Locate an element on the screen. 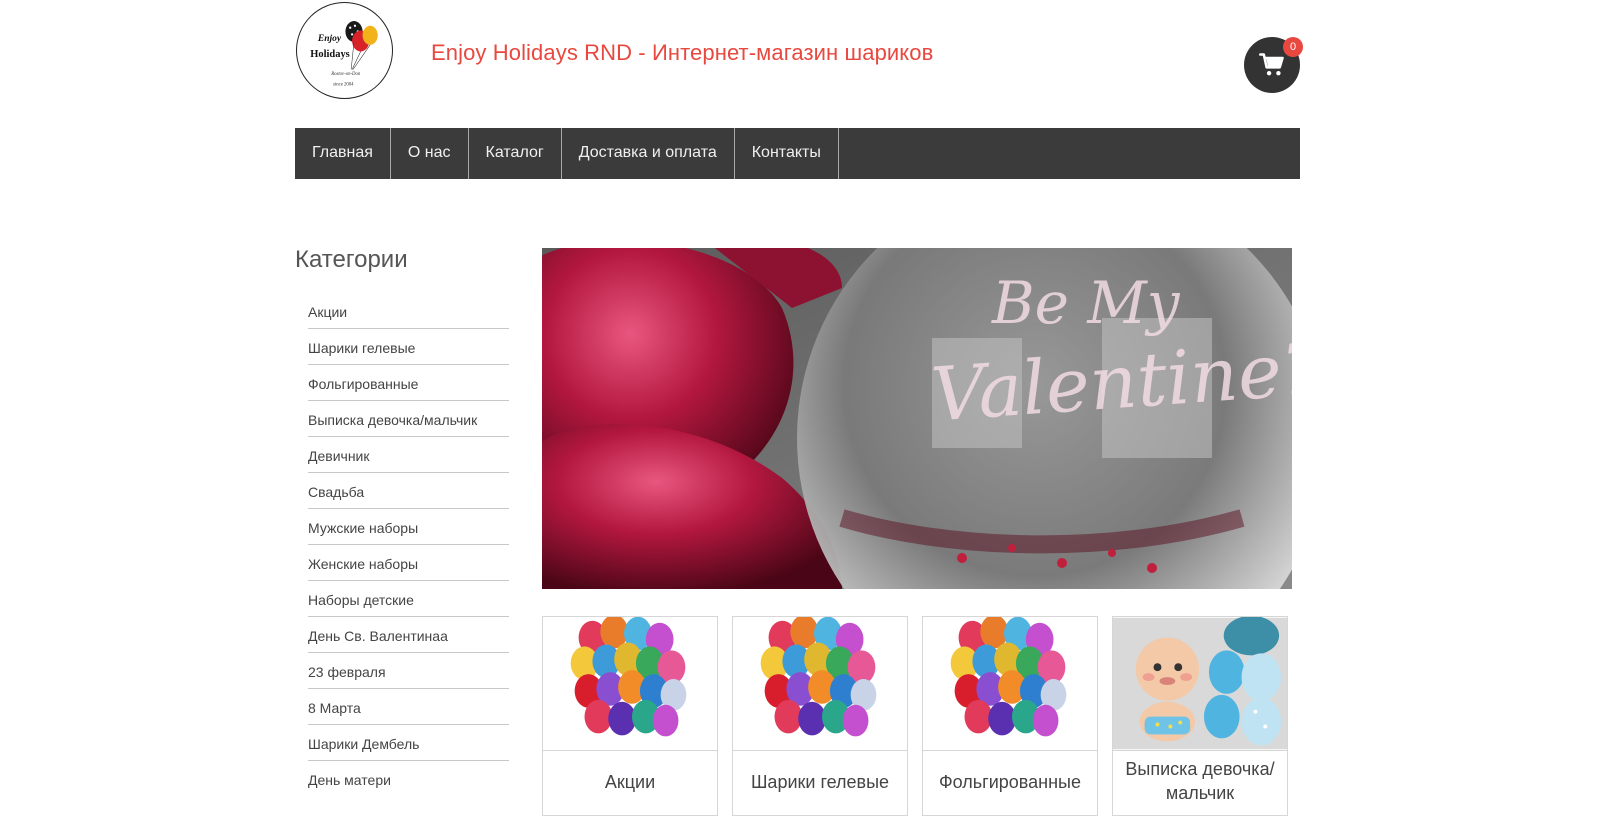 This screenshot has height=816, width=1600. category-item: 23 февраля is located at coordinates (408, 671).